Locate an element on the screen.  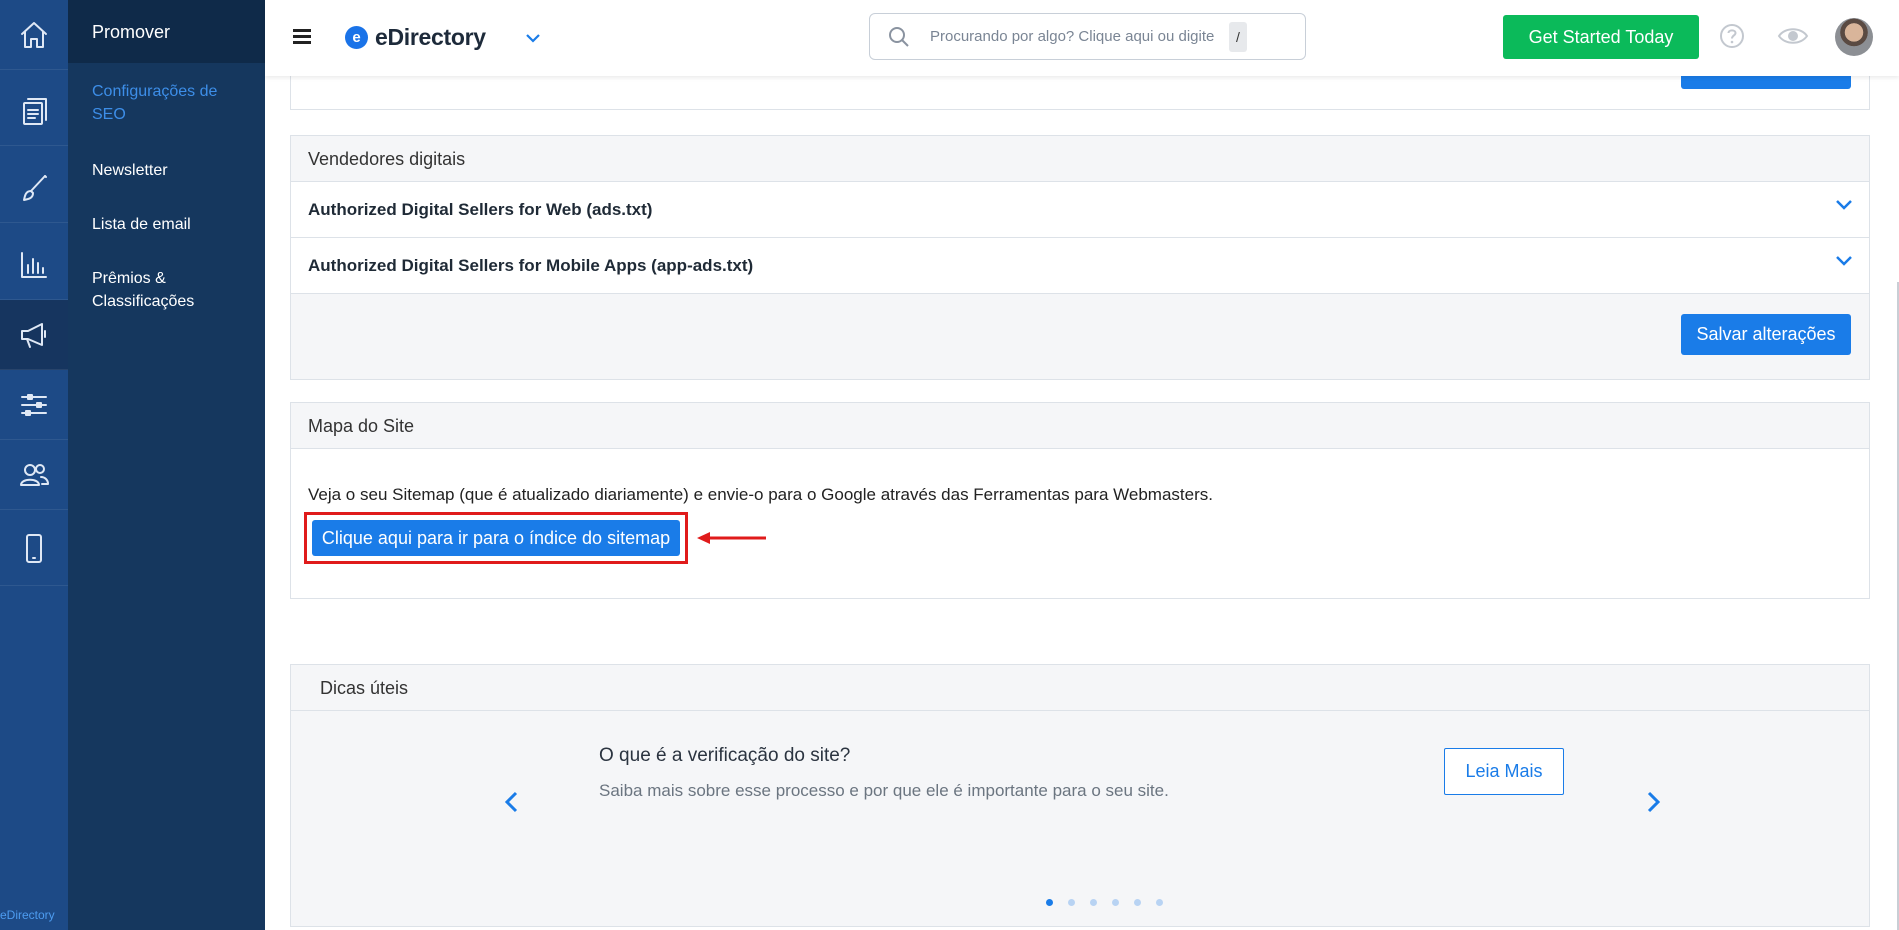
sidebar-item-seo: Configurações de SEO is located at coordinates (172, 103).